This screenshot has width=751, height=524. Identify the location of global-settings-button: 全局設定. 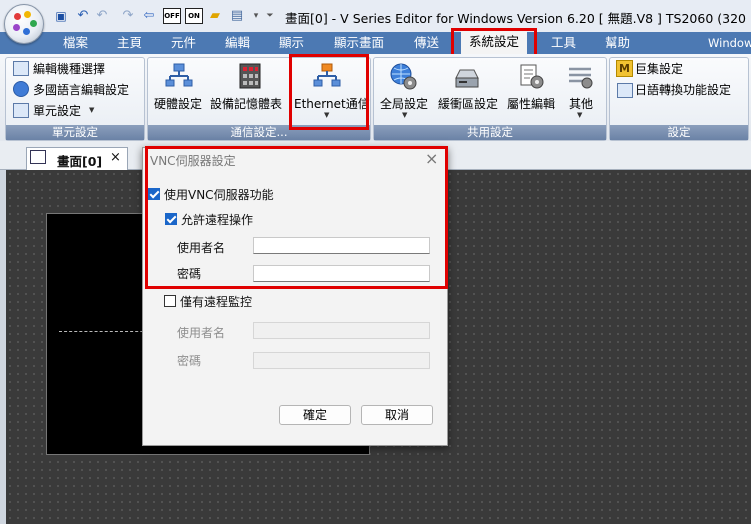
(404, 103).